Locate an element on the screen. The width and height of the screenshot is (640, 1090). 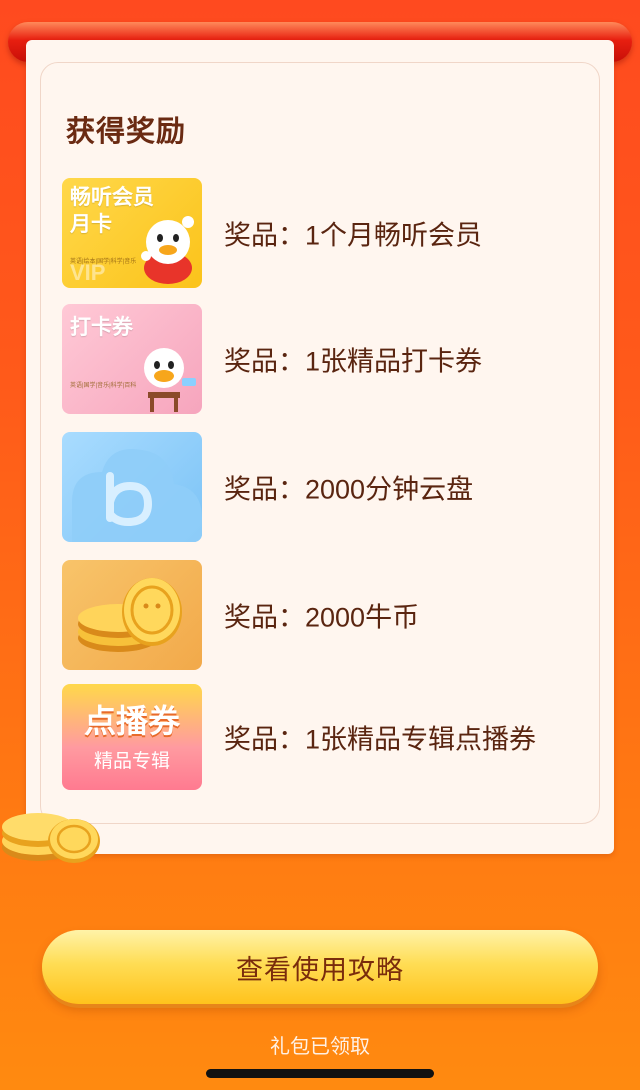
prize-item-checkin: 打卡券 英语|国学|音乐|科学|百科 奖品：1张精品打卡券 is located at coordinates (332, 359).